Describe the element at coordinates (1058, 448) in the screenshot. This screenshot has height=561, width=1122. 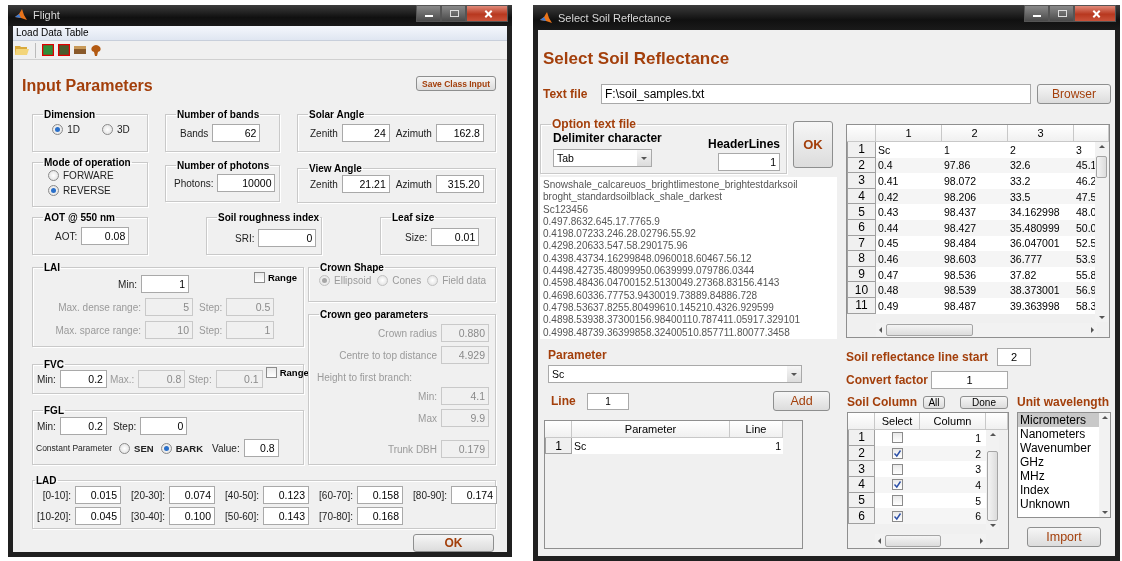
I see `list-item: Wavenumber` at that location.